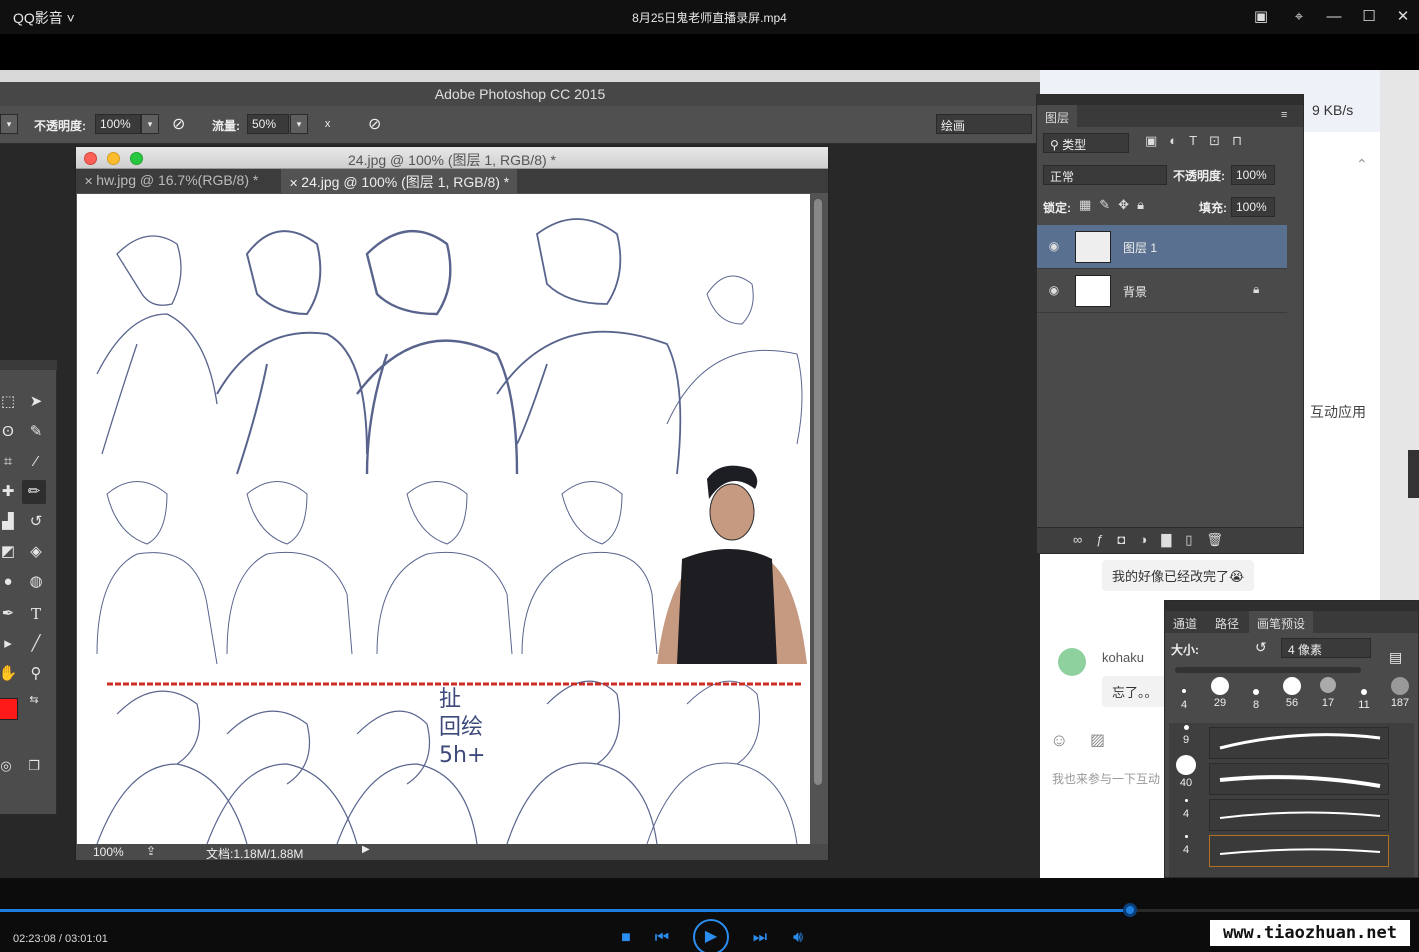 Image resolution: width=1419 pixels, height=952 pixels. What do you see at coordinates (36, 522) in the screenshot?
I see `history-brush-tool-icon: ↺` at bounding box center [36, 522].